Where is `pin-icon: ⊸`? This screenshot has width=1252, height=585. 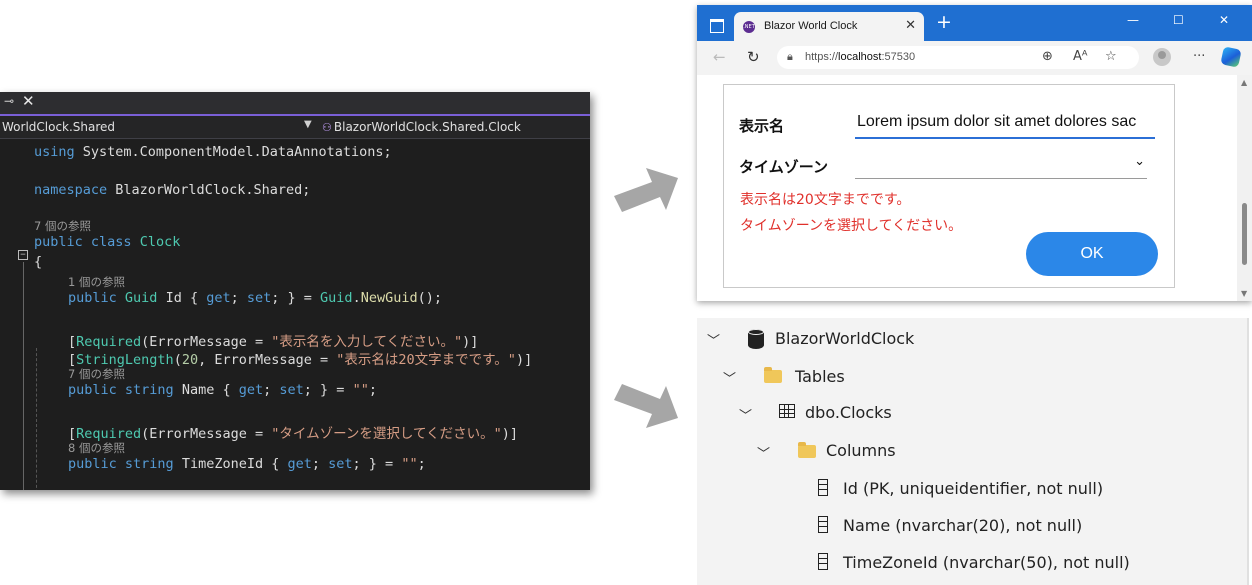
pin-icon: ⊸ is located at coordinates (9, 101).